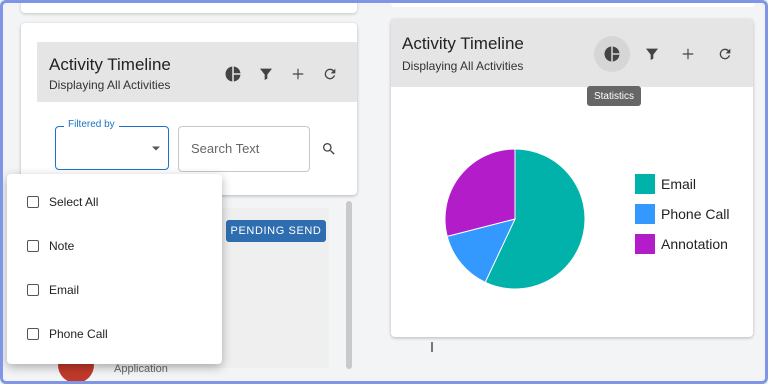 This screenshot has height=384, width=768. Describe the element at coordinates (114, 269) in the screenshot. I see `filter-dropdown-menu: Select All Note Email Phone Call` at that location.